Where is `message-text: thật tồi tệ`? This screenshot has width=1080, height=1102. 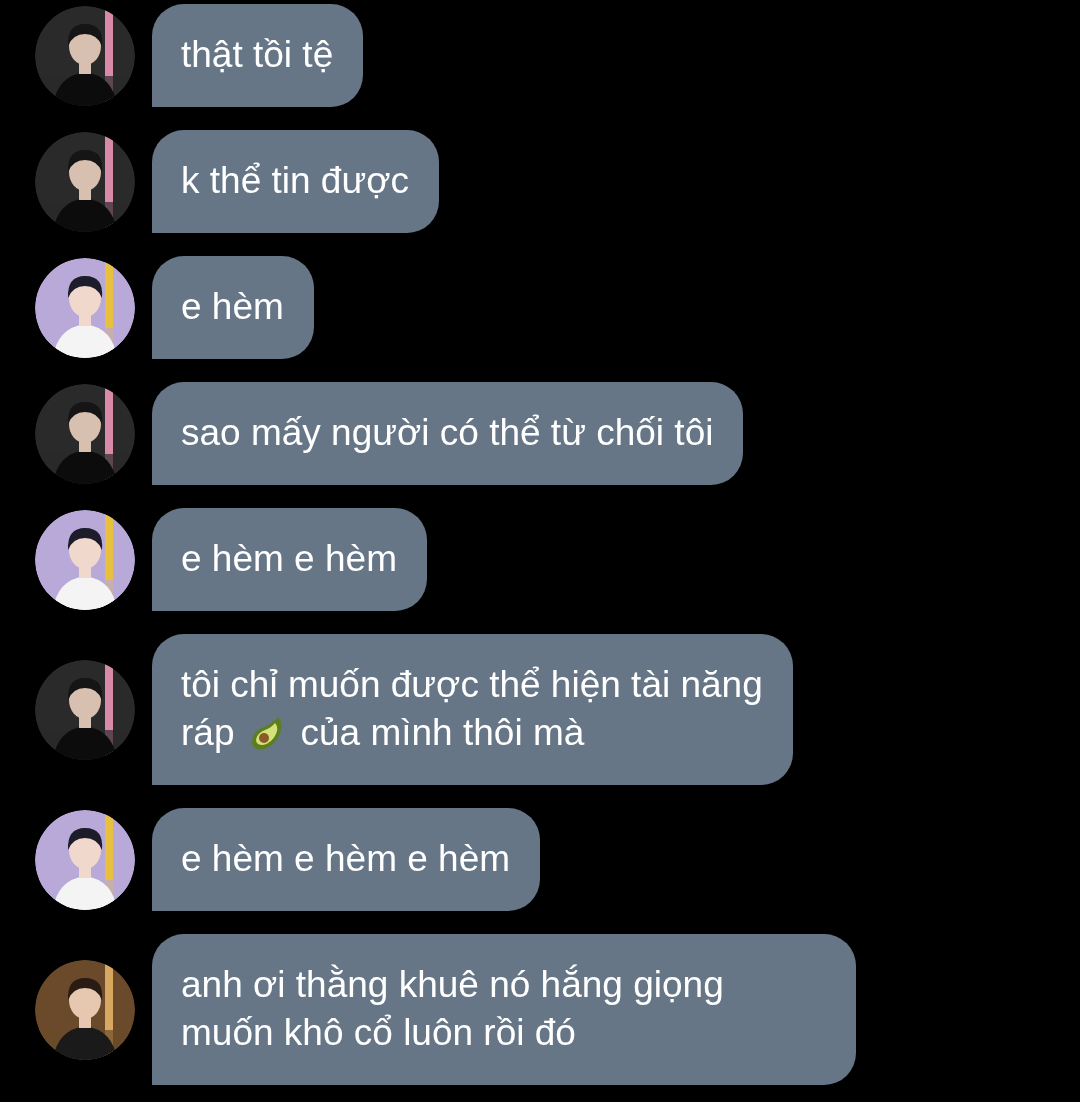 message-text: thật tồi tệ is located at coordinates (257, 55).